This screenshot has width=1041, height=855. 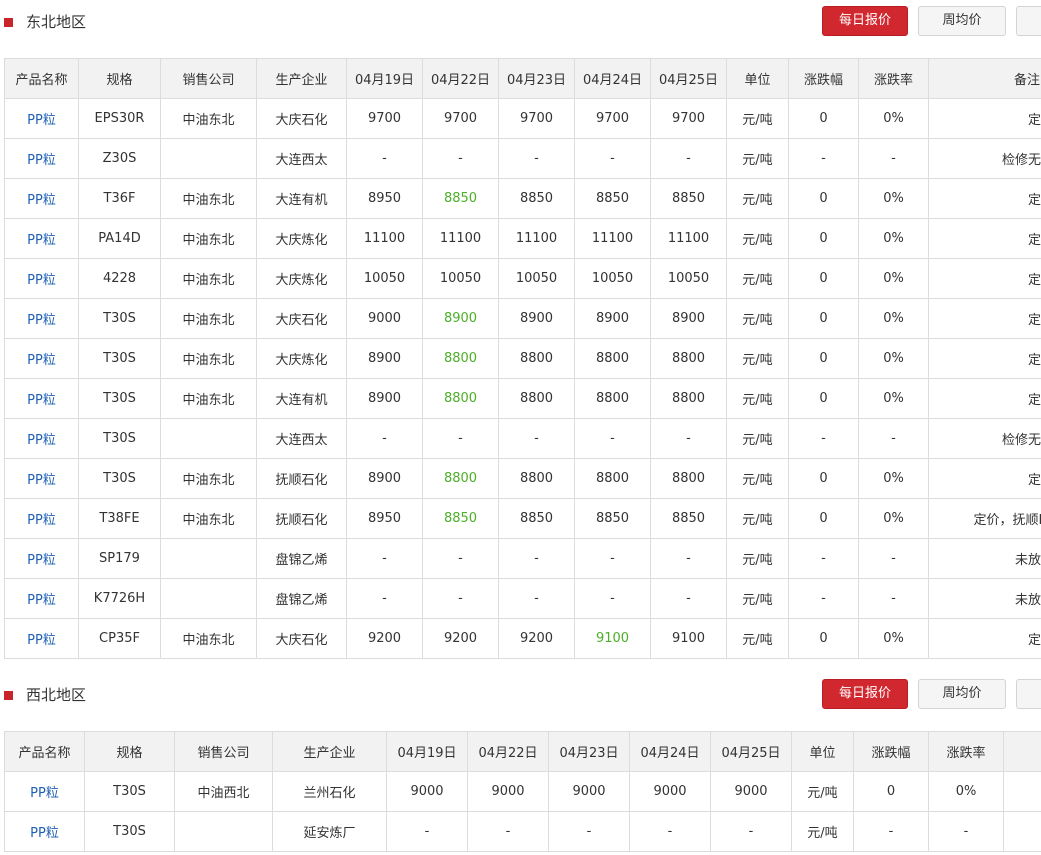 I want to click on header-product: 产品名称, so click(x=41, y=78).